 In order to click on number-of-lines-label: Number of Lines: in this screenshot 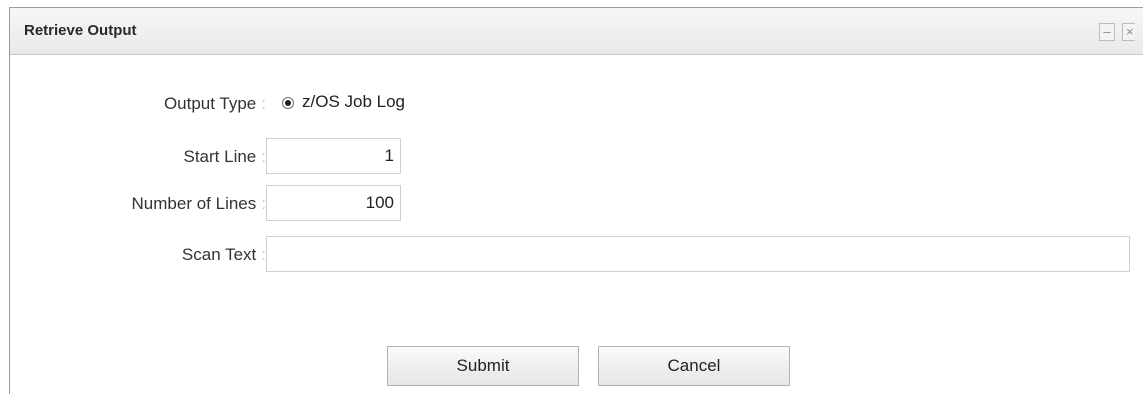, I will do `click(198, 203)`.